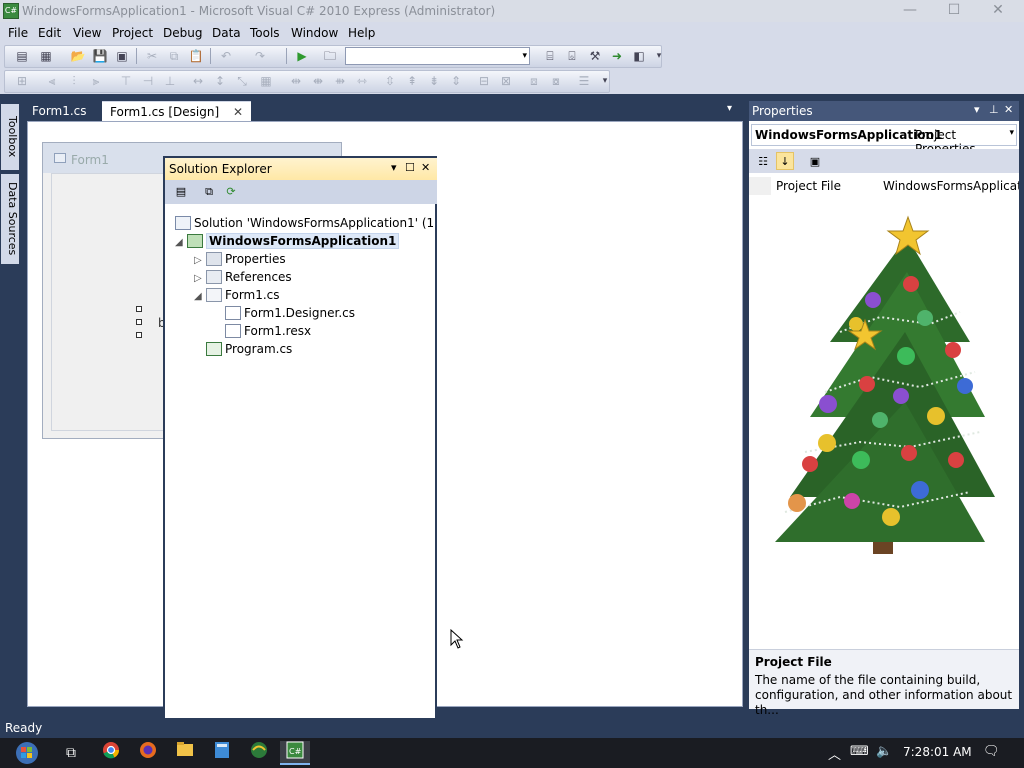  Describe the element at coordinates (456, 81) in the screenshot. I see `remove-vertical-spacing-icon: ⇕` at that location.